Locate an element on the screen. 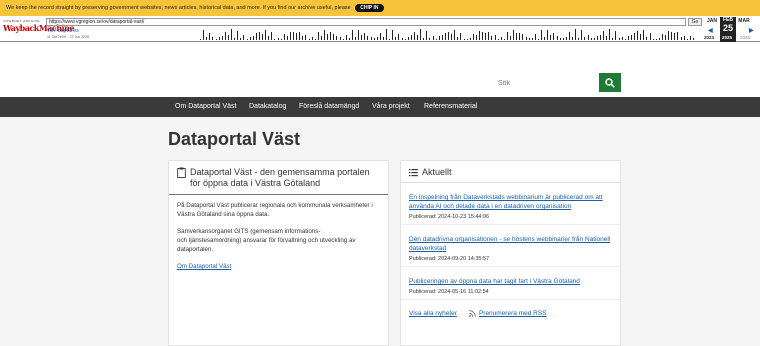 This screenshot has height=346, width=760. wayback-logo: INTERNET ARCHIVE WaybackMachine is located at coordinates (38, 28).